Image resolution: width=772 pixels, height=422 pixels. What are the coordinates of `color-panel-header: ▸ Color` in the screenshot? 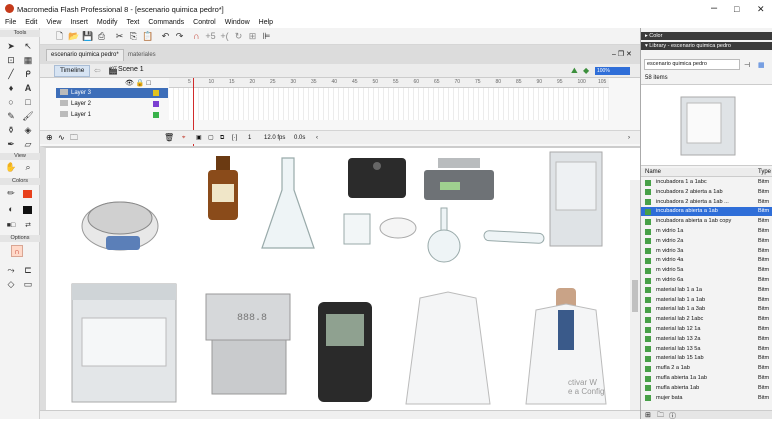 It's located at (706, 36).